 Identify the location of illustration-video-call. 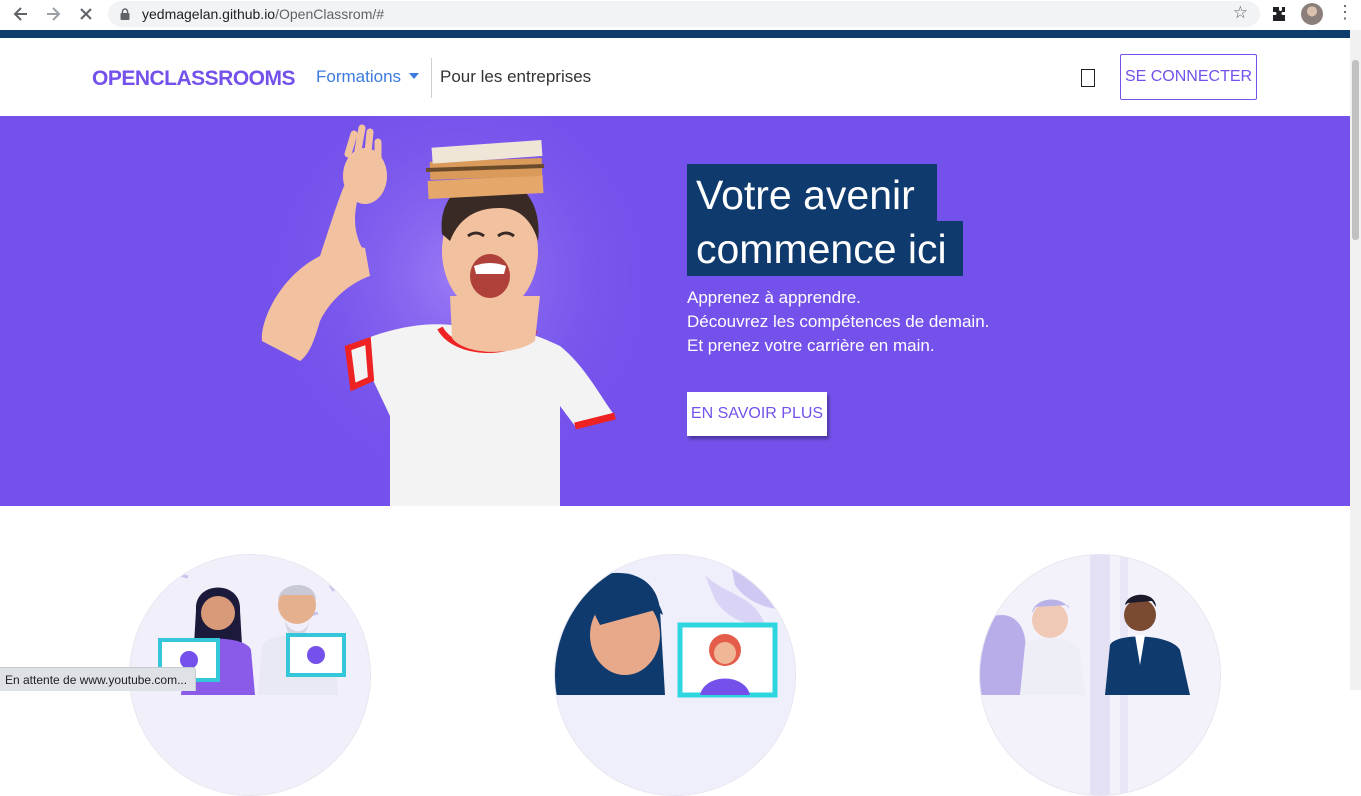
(675, 675).